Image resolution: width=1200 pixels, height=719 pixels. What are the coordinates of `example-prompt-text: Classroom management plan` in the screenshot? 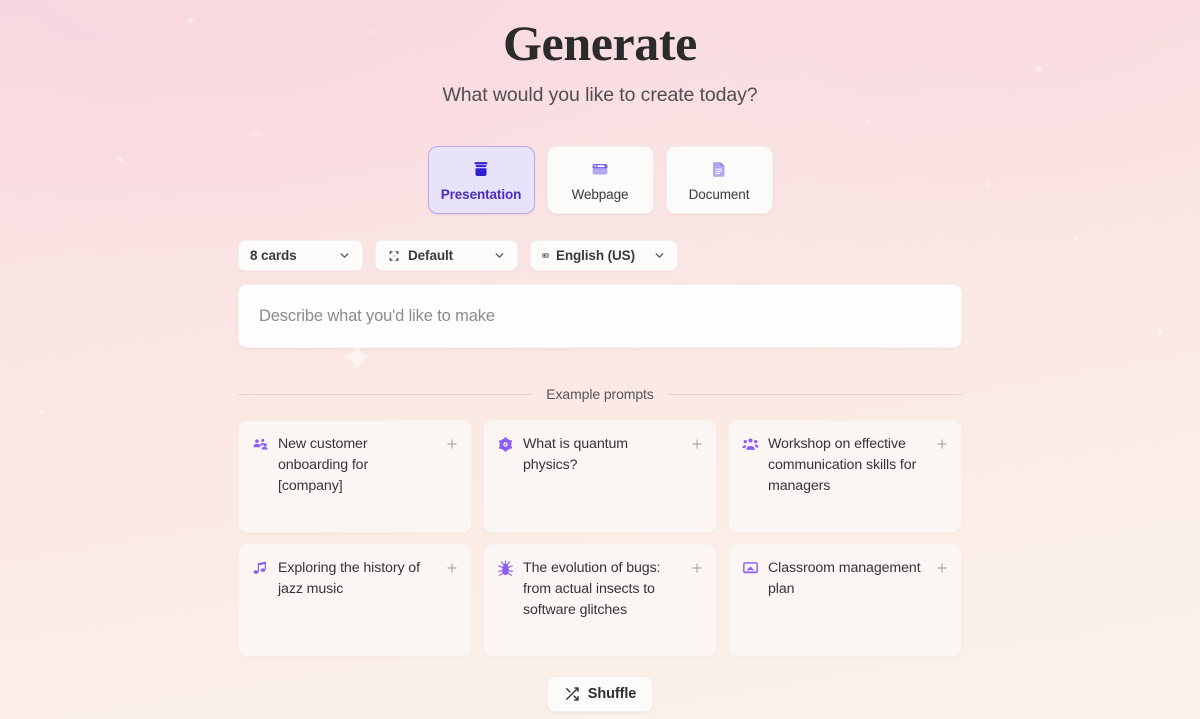 It's located at (844, 578).